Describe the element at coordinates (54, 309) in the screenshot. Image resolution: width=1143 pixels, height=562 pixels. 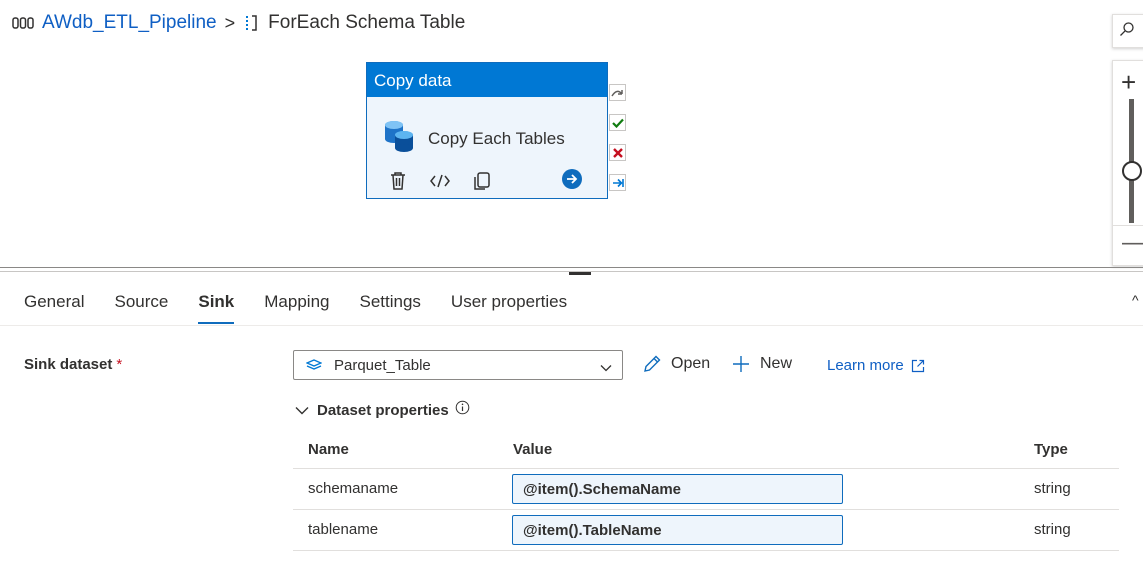
I see `tab-general: General` at that location.